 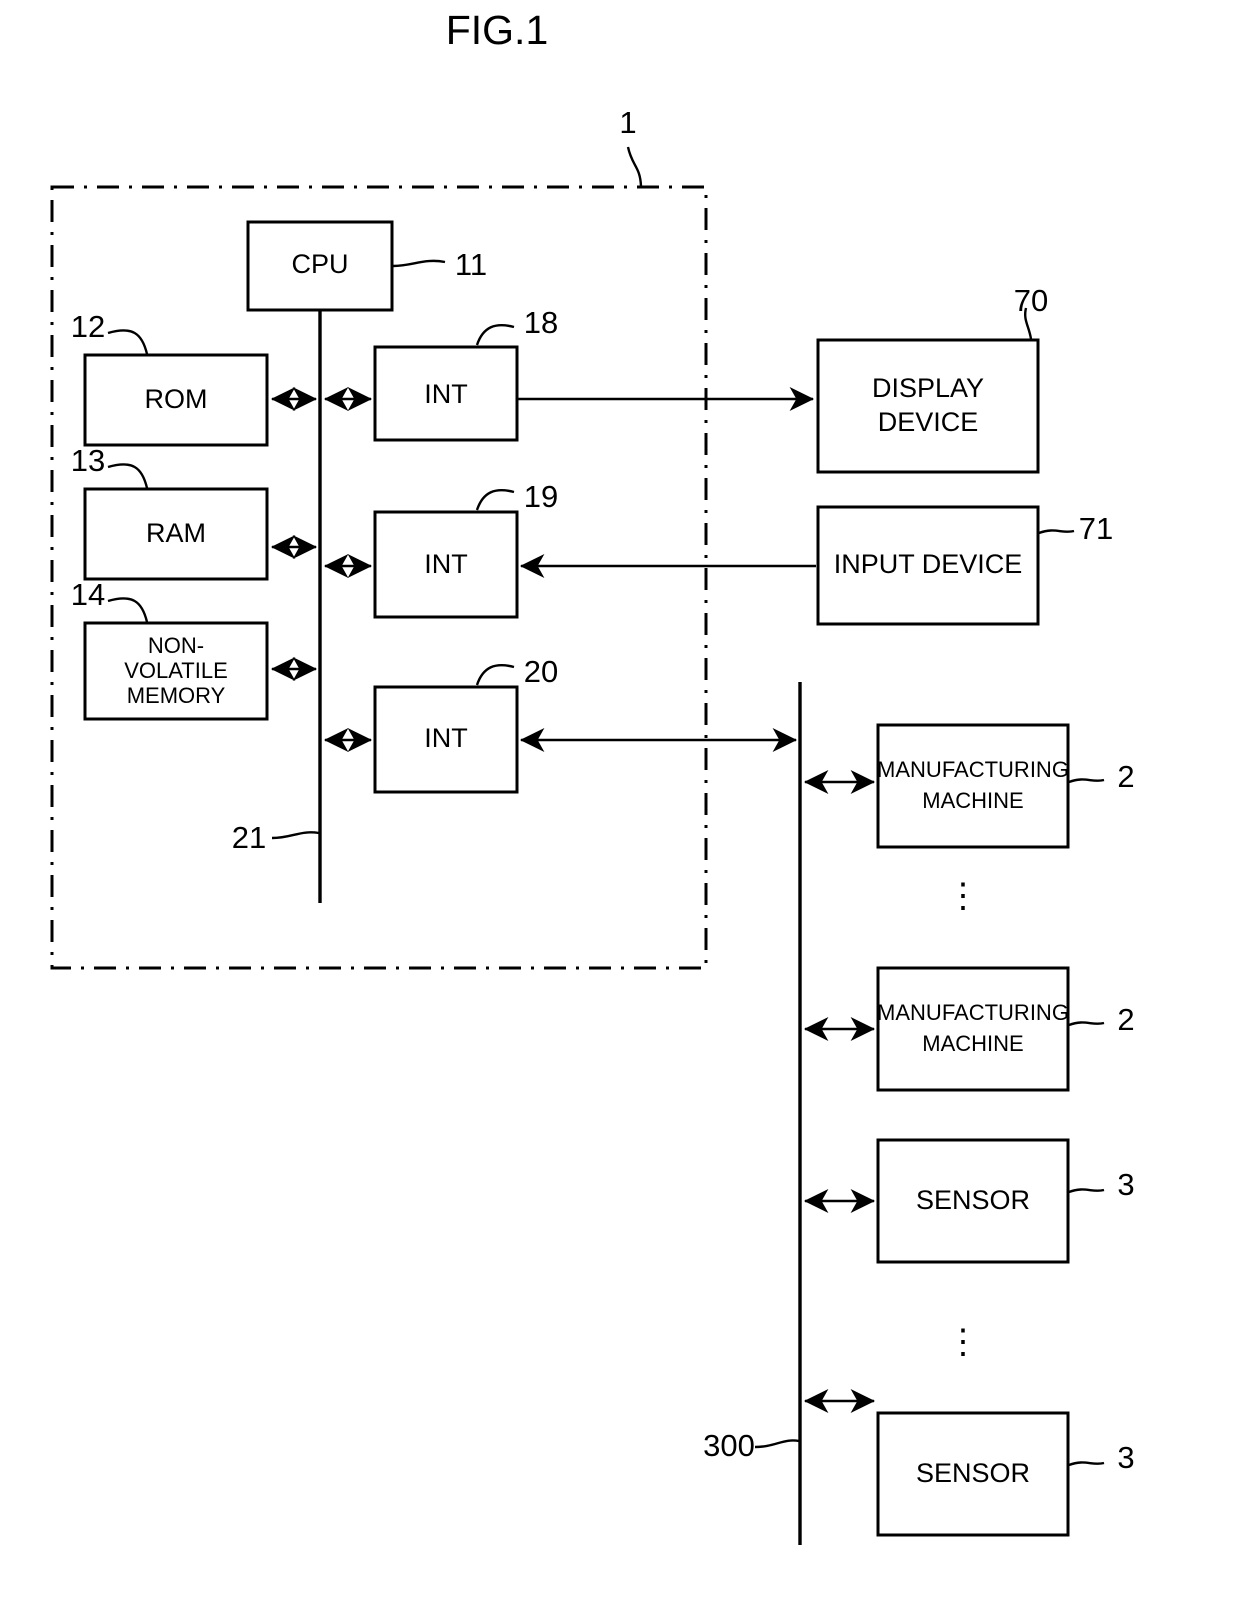 I want to click on ram-ref-leader, so click(x=128, y=476).